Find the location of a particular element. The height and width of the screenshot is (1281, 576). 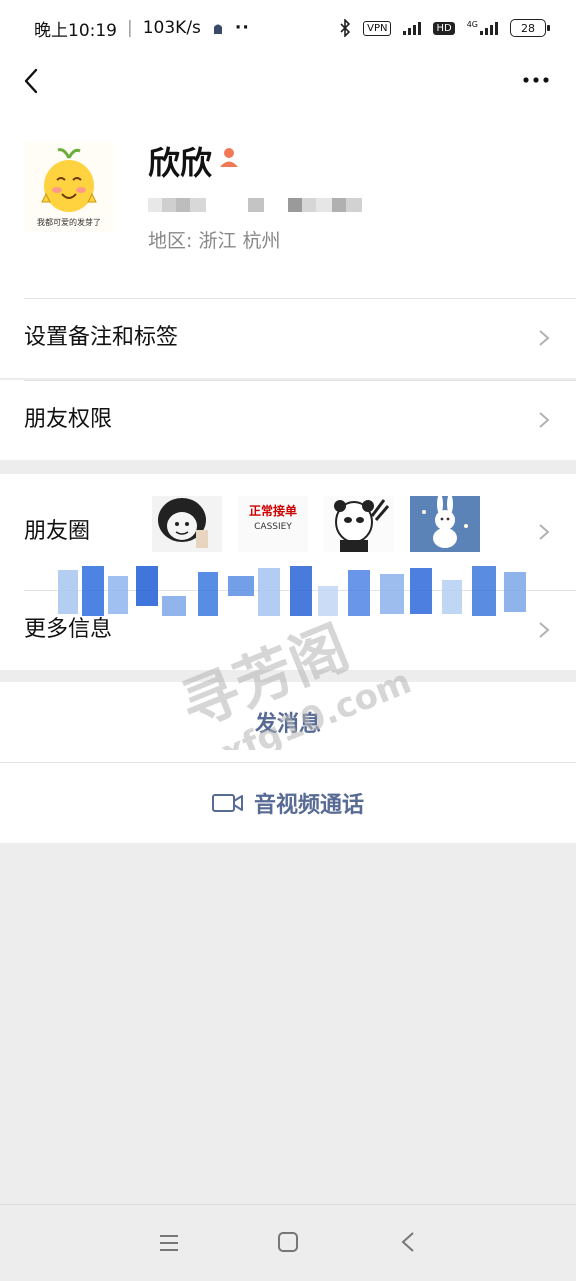

wechat-id-blurred is located at coordinates (255, 205).